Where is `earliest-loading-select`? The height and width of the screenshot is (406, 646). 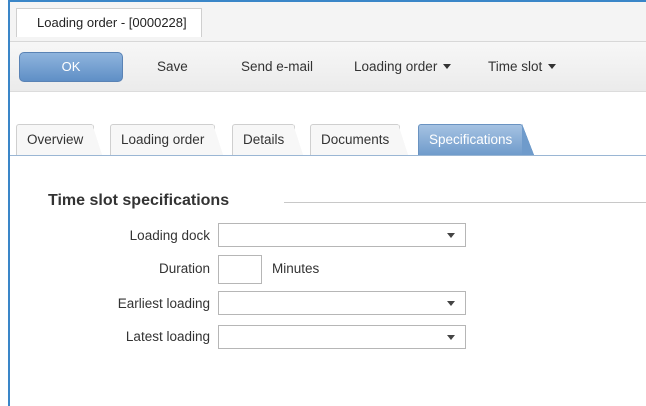
earliest-loading-select is located at coordinates (342, 303).